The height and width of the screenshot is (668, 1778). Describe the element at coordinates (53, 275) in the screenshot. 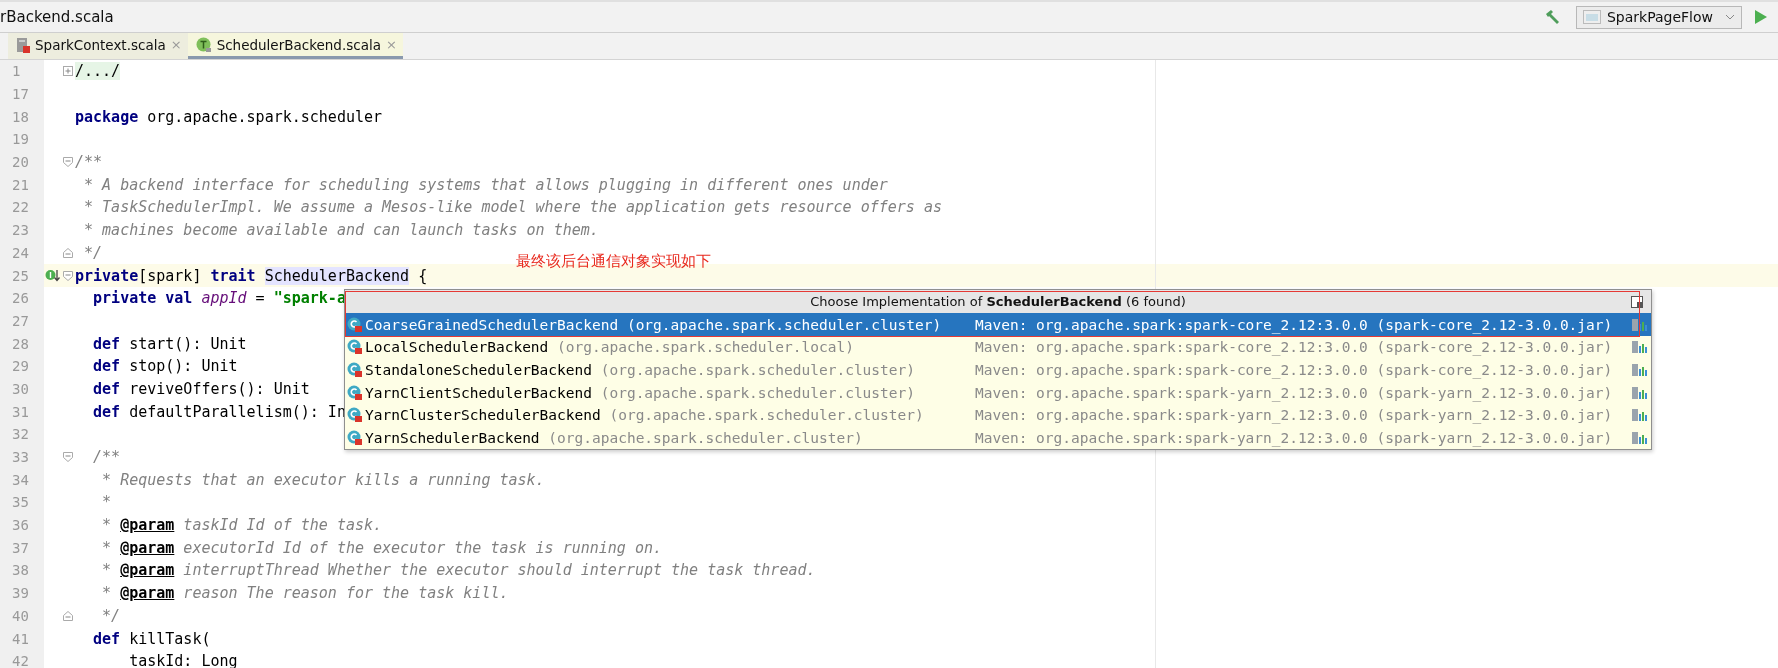

I see `implemented-icon` at that location.